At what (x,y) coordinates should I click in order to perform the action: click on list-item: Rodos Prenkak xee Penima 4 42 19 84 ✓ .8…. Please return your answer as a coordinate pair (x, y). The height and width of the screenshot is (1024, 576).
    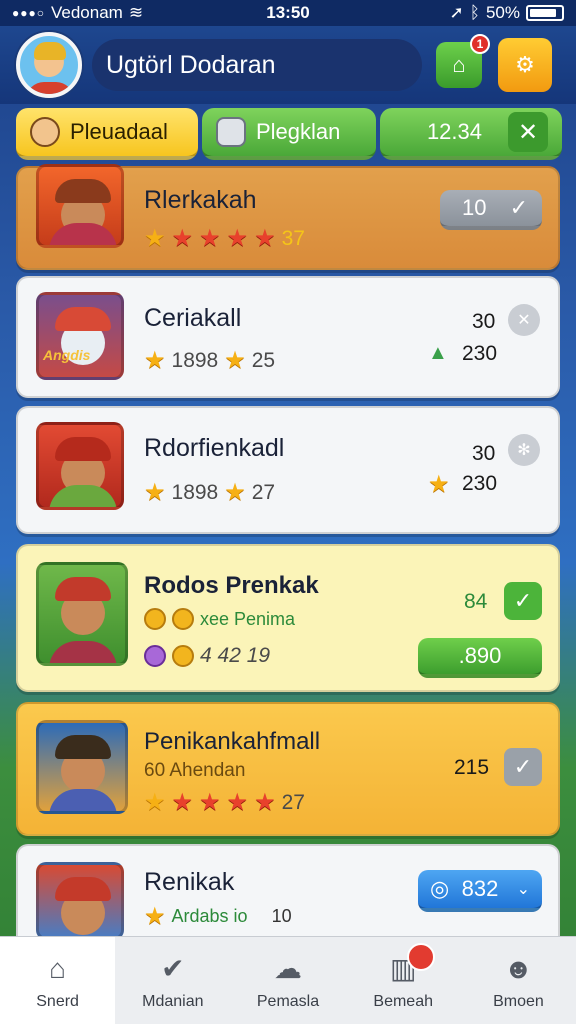
    Looking at the image, I should click on (288, 618).